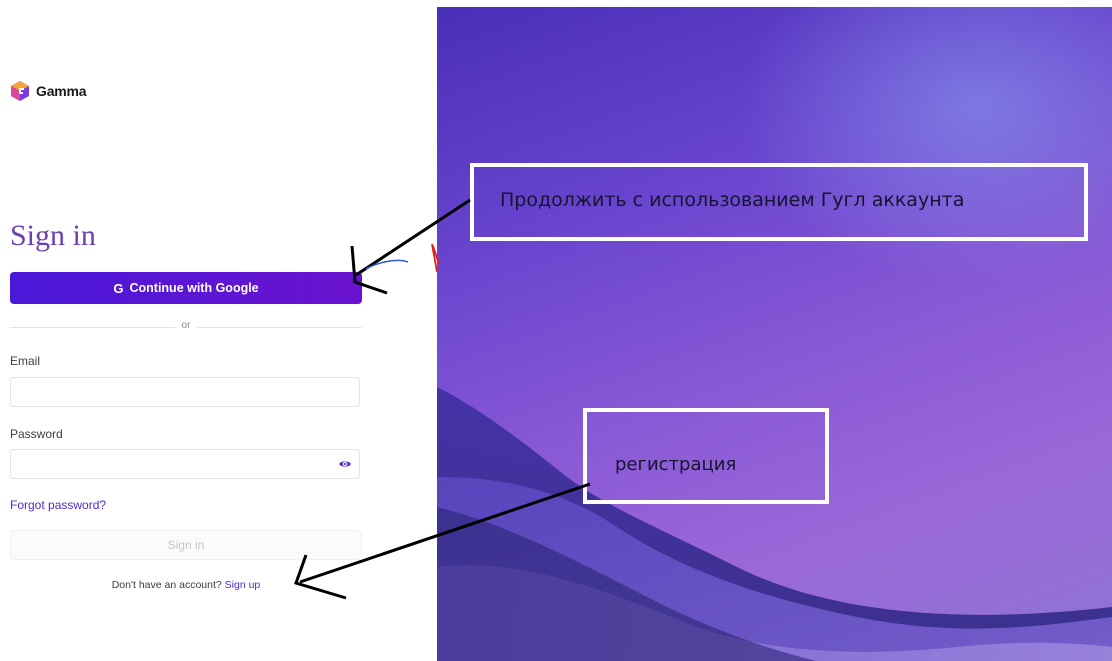 This screenshot has width=1112, height=661. What do you see at coordinates (185, 392) in the screenshot?
I see `email-field` at bounding box center [185, 392].